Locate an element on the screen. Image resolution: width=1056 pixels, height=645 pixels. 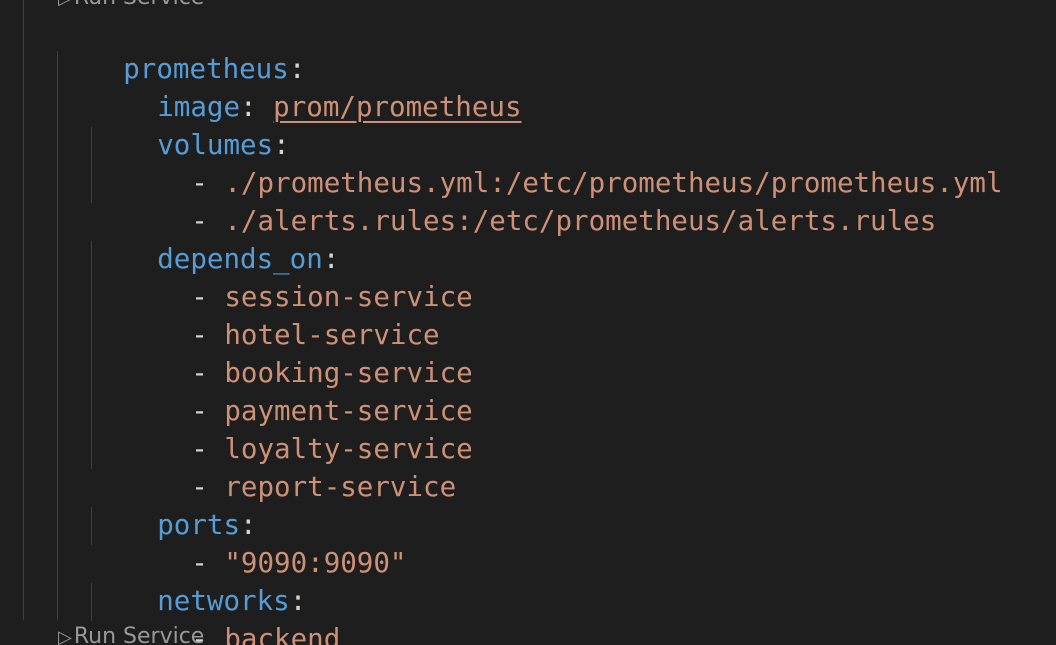
code-line-depends-item: - loyalty-service is located at coordinates (298, 428).